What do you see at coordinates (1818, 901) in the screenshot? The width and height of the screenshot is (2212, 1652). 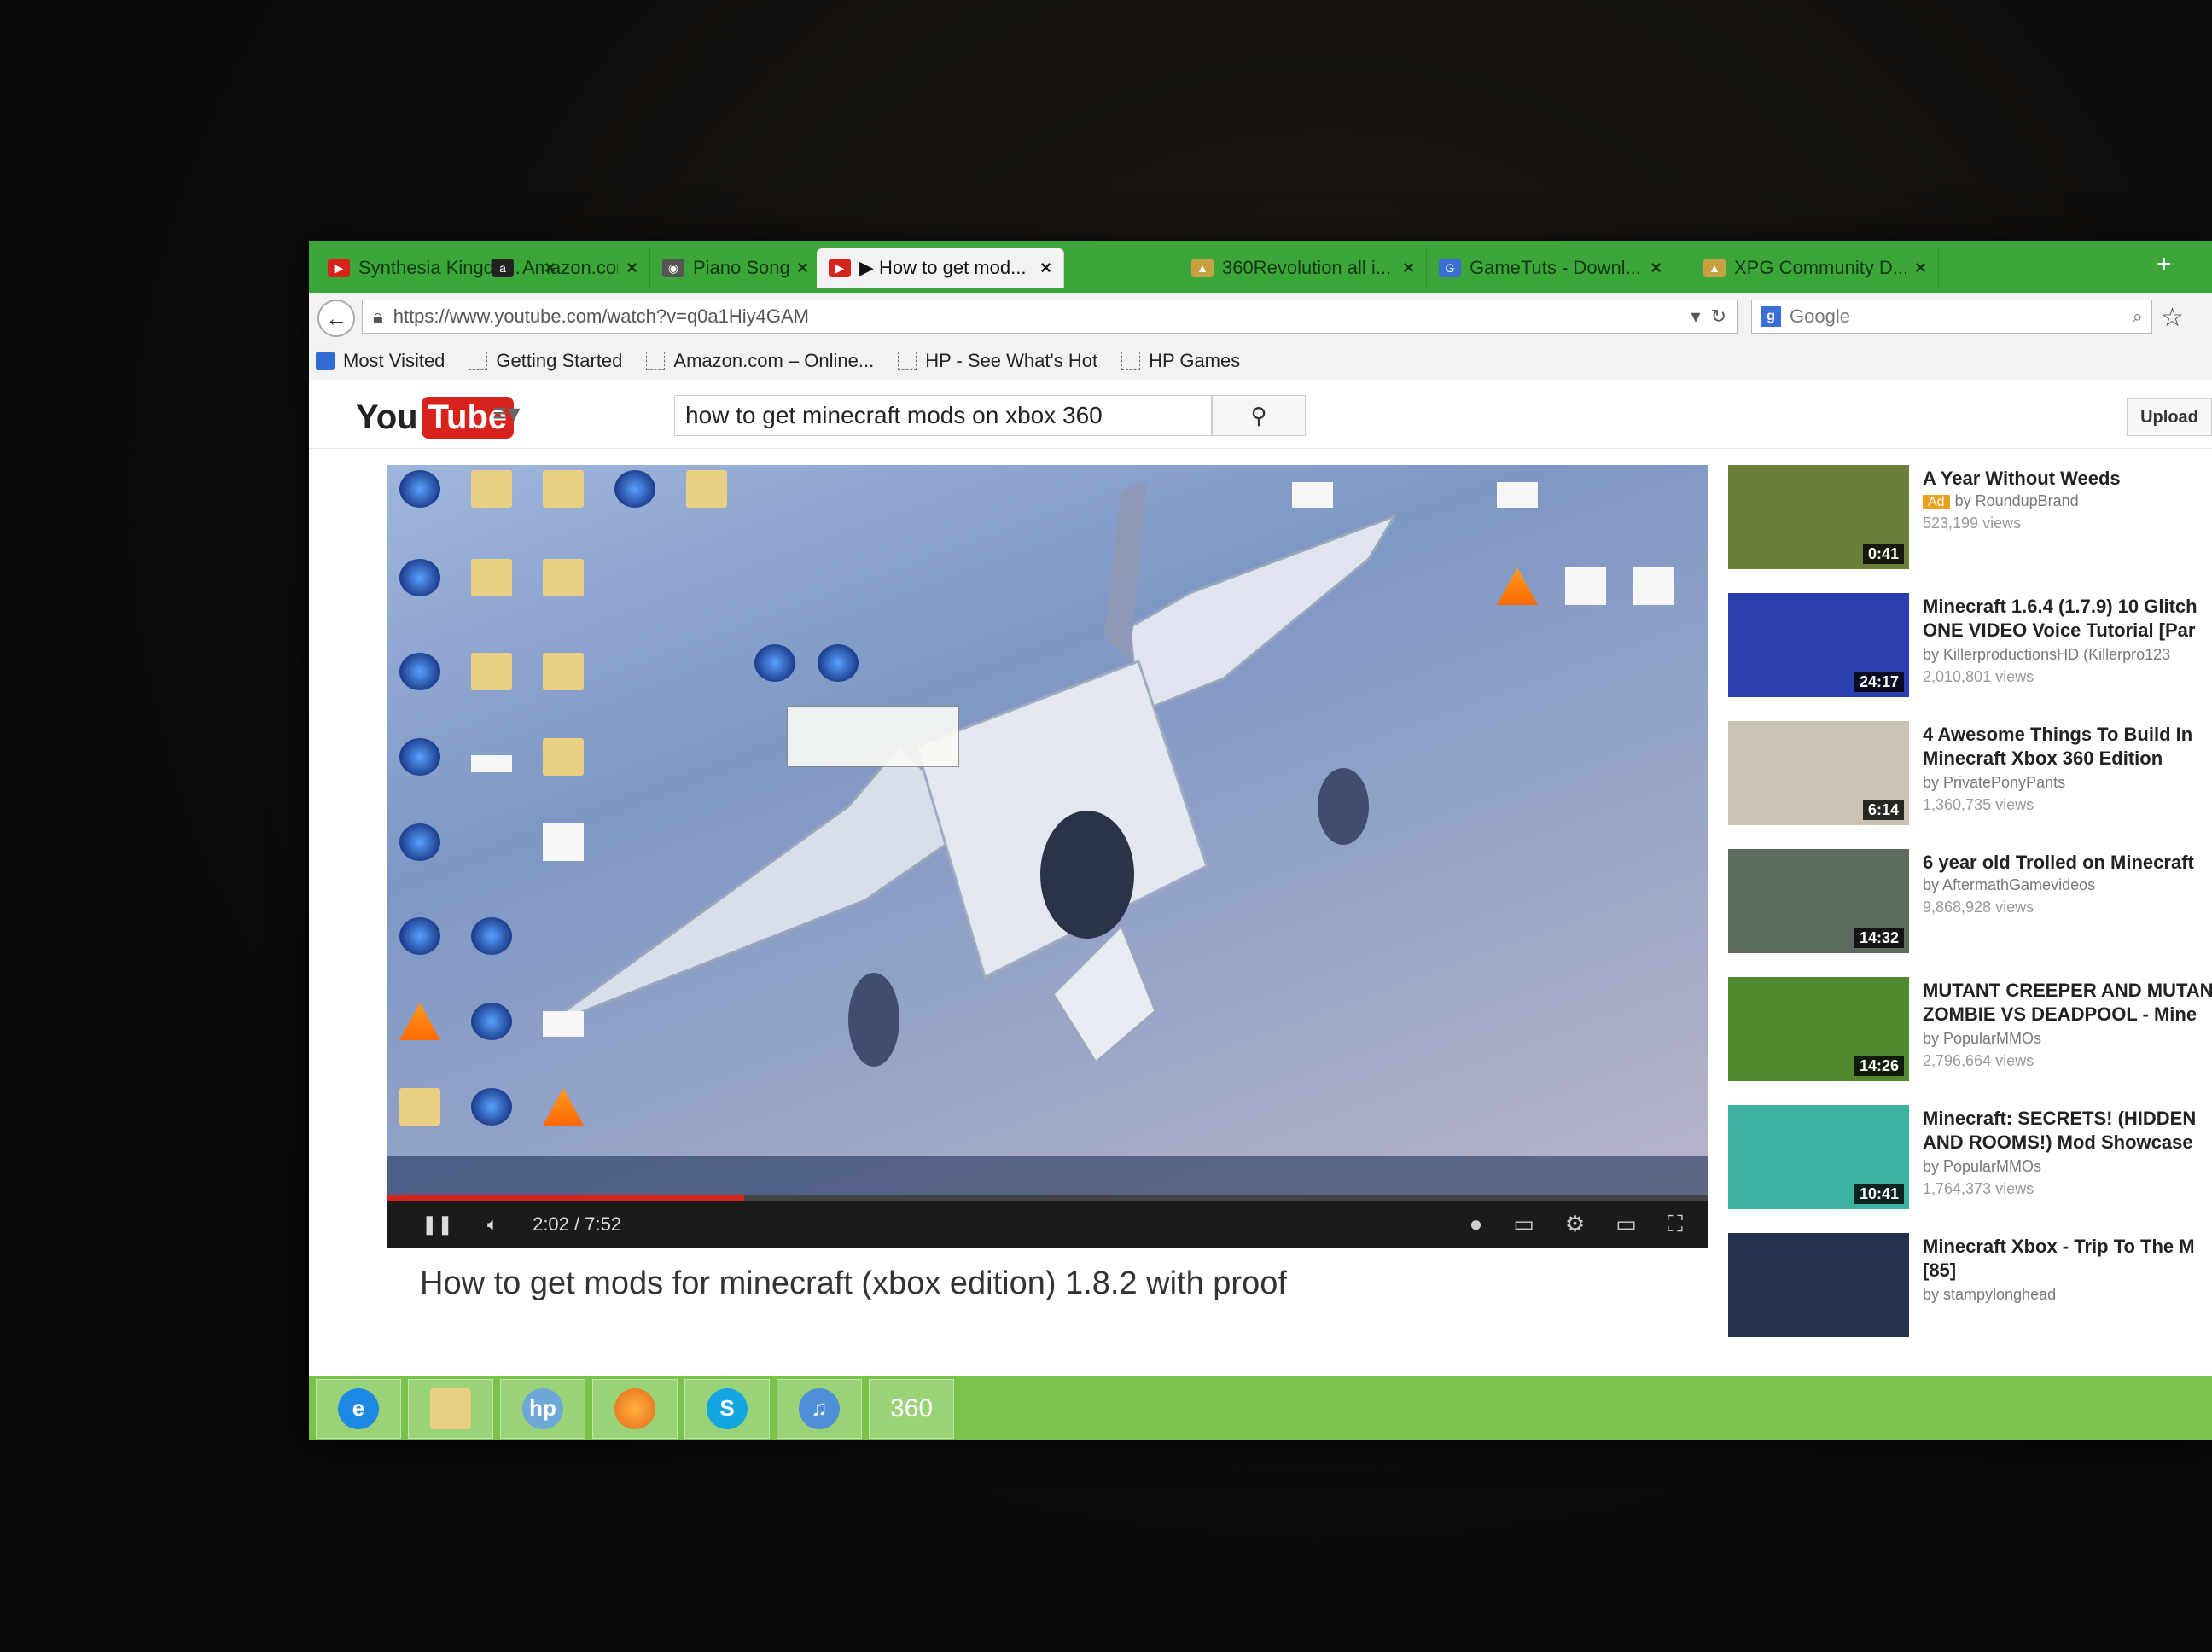 I see `video-thumbnail: 14:32` at bounding box center [1818, 901].